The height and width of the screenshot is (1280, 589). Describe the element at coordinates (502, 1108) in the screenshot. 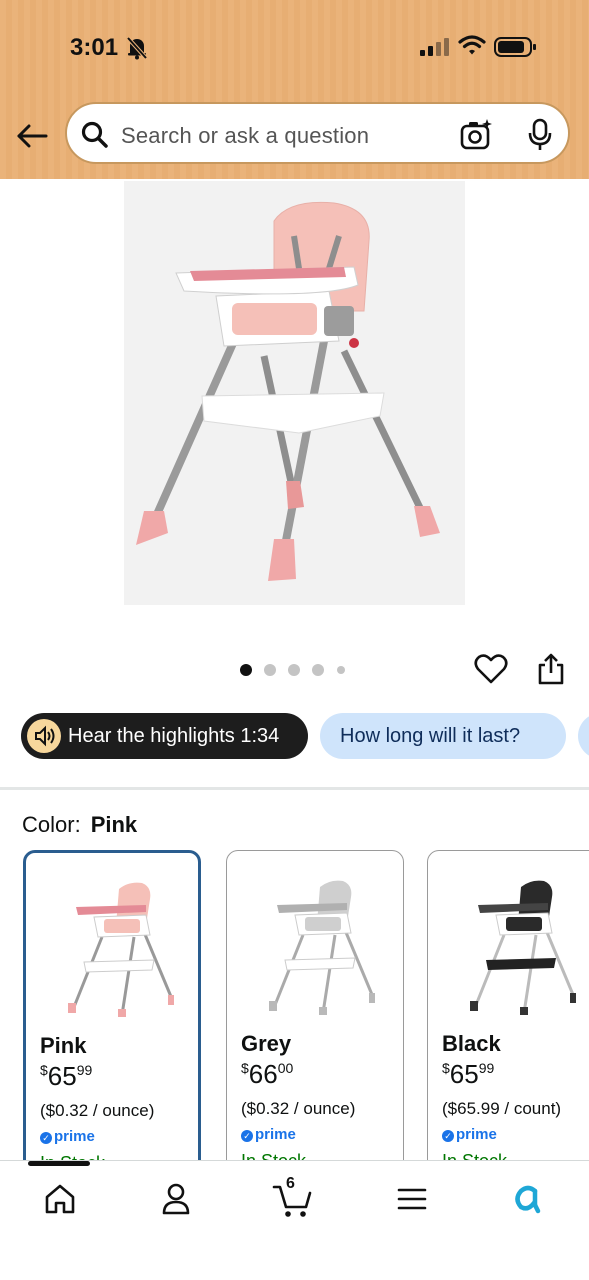

I see `unit-price: ($65.99 / count)` at that location.